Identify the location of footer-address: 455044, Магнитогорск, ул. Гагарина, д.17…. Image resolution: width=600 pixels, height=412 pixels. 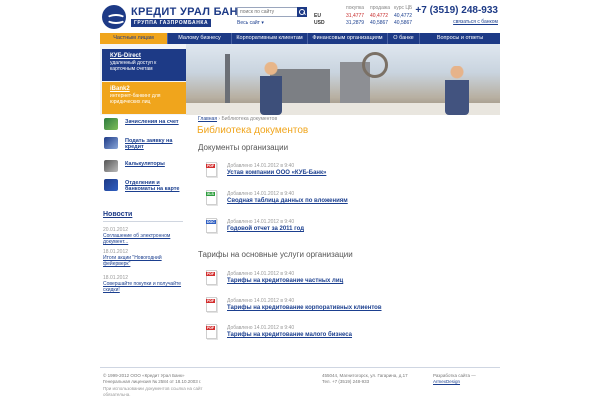
(377, 379).